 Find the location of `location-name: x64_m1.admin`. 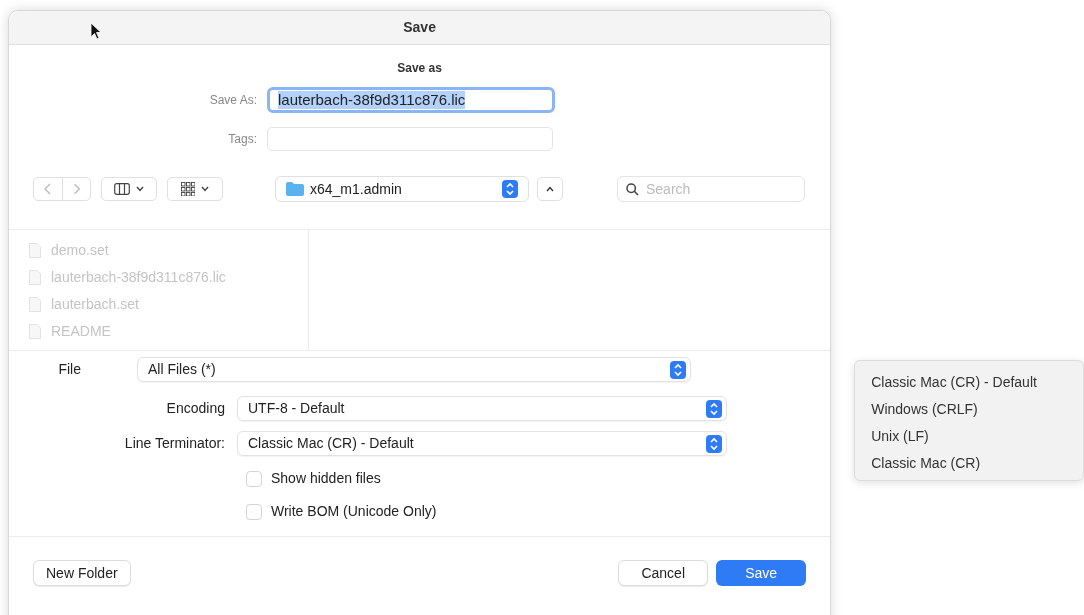

location-name: x64_m1.admin is located at coordinates (356, 189).